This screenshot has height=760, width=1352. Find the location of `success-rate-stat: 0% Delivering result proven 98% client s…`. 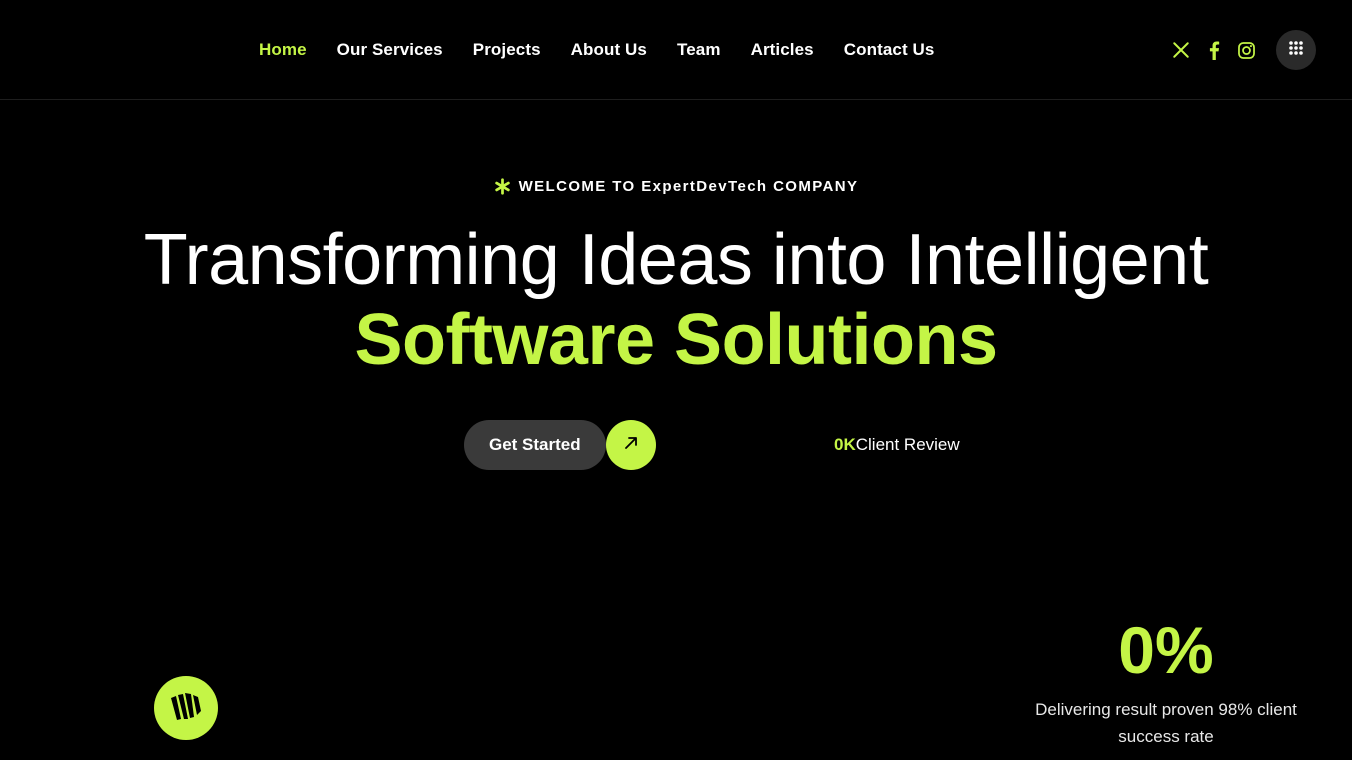

success-rate-stat: 0% Delivering result proven 98% client s… is located at coordinates (1166, 681).